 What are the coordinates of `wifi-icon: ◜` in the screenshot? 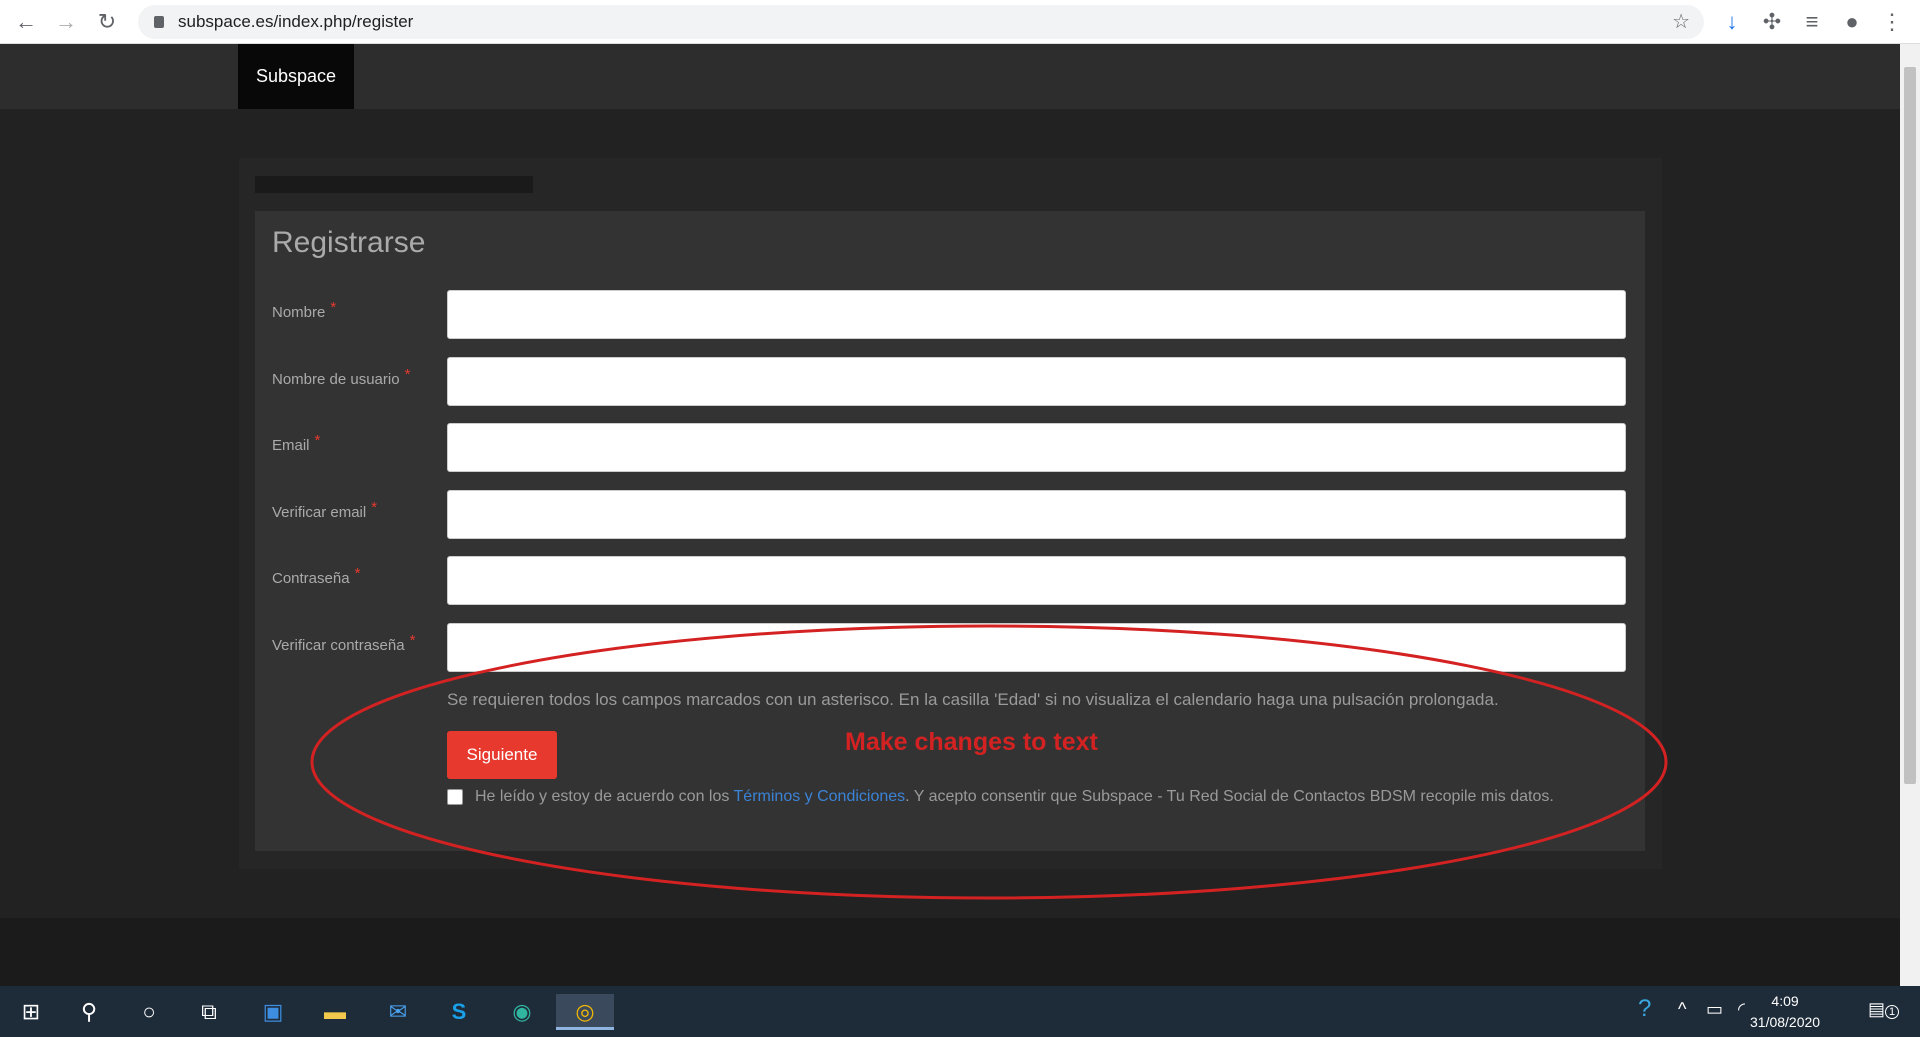 It's located at (1741, 1009).